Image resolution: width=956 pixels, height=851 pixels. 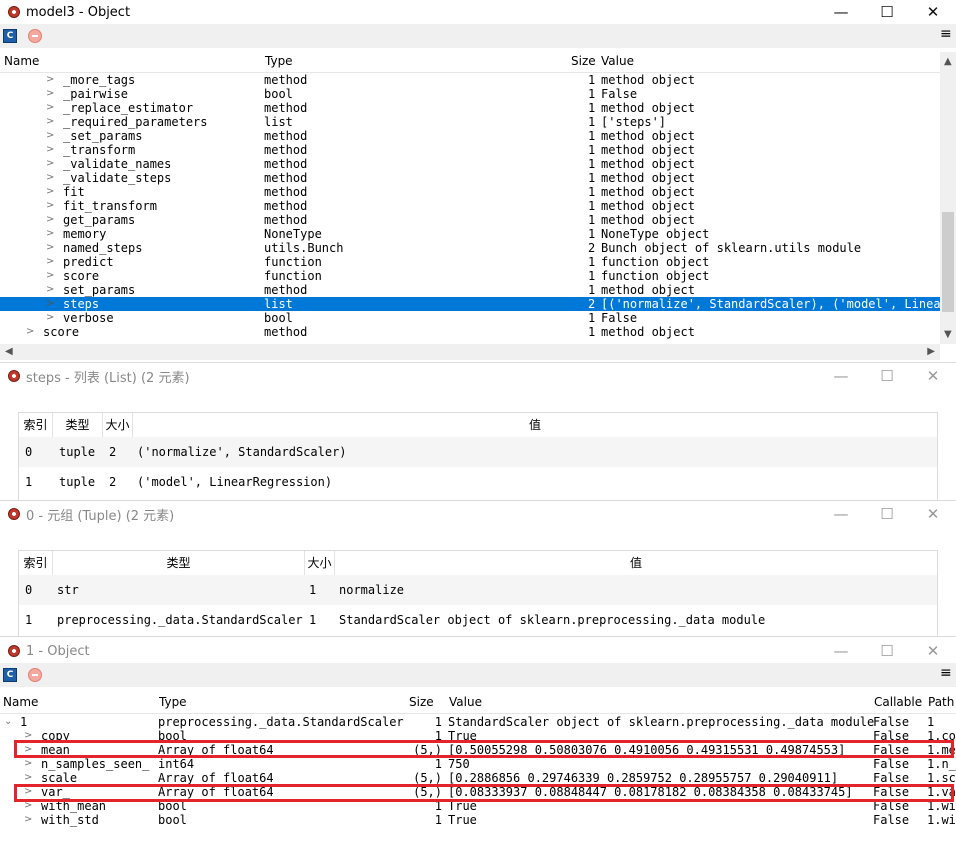 I want to click on scroll-left-icon: ◀, so click(x=9, y=351).